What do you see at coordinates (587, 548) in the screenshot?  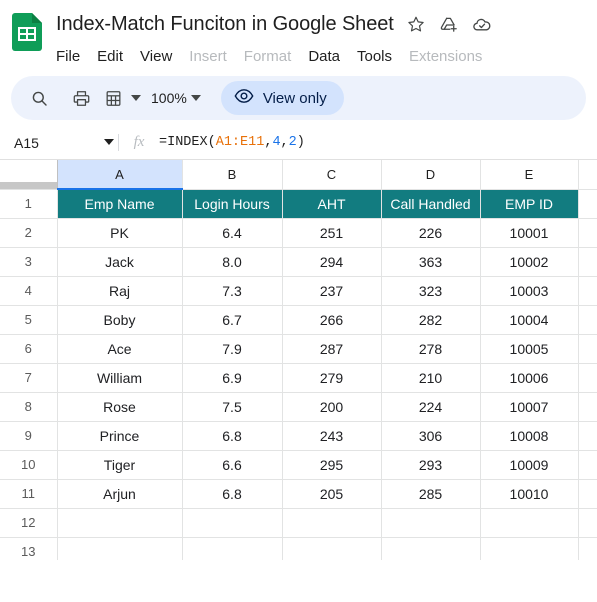 I see `cell-f13` at bounding box center [587, 548].